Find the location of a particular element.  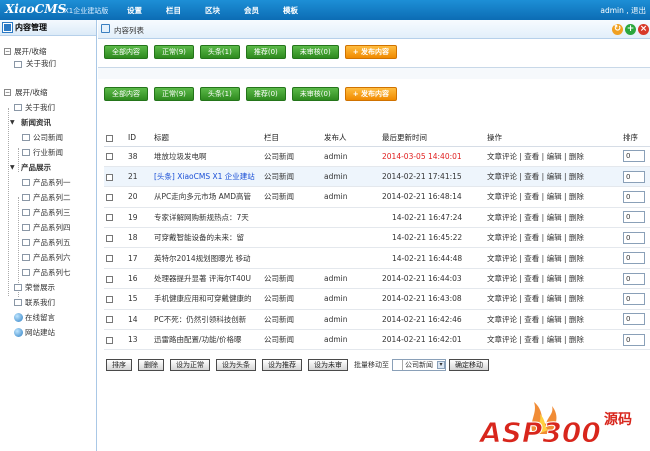

row-title: 从PC走向多元市场 AMD高管 is located at coordinates (207, 197).